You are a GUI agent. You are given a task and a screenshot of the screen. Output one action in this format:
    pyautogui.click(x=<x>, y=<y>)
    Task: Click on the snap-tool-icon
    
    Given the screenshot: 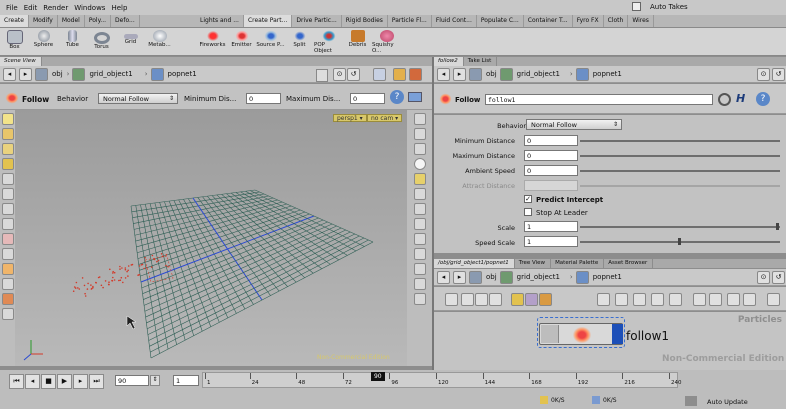 What is the action you would take?
    pyautogui.click(x=7, y=224)
    